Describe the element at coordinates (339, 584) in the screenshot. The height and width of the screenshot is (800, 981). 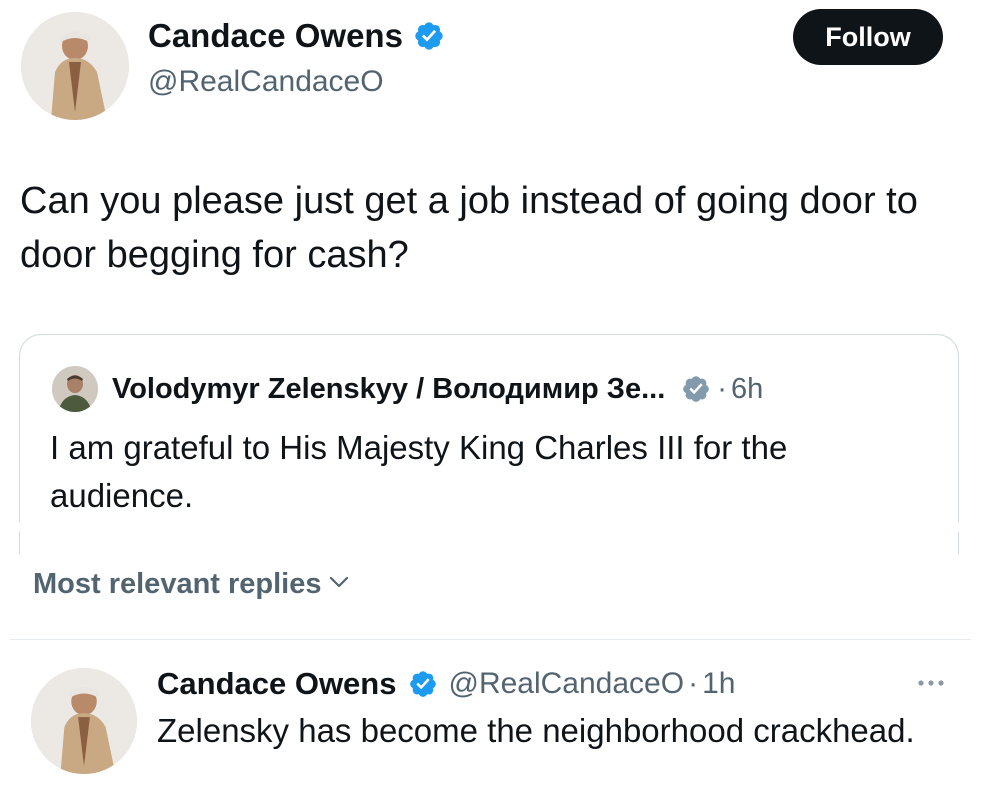
I see `chevron-down-icon` at that location.